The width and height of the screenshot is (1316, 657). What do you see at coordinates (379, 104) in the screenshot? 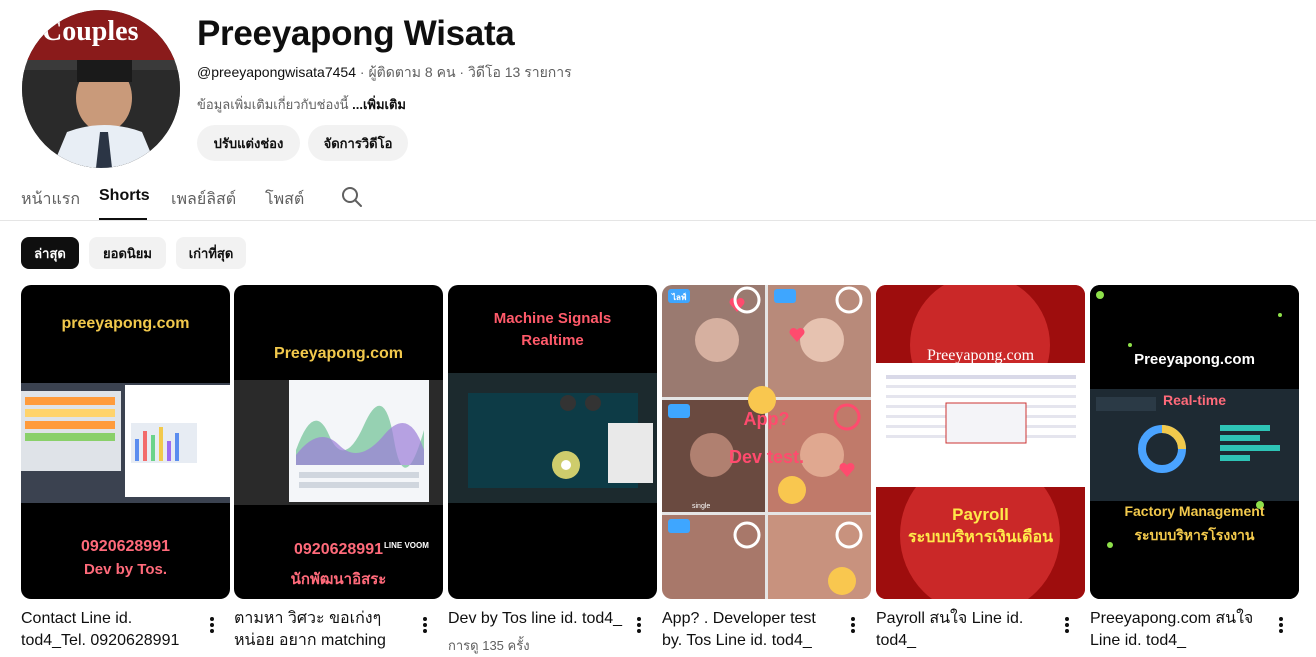
I see `more-link: ...เพิ่มเติม` at bounding box center [379, 104].